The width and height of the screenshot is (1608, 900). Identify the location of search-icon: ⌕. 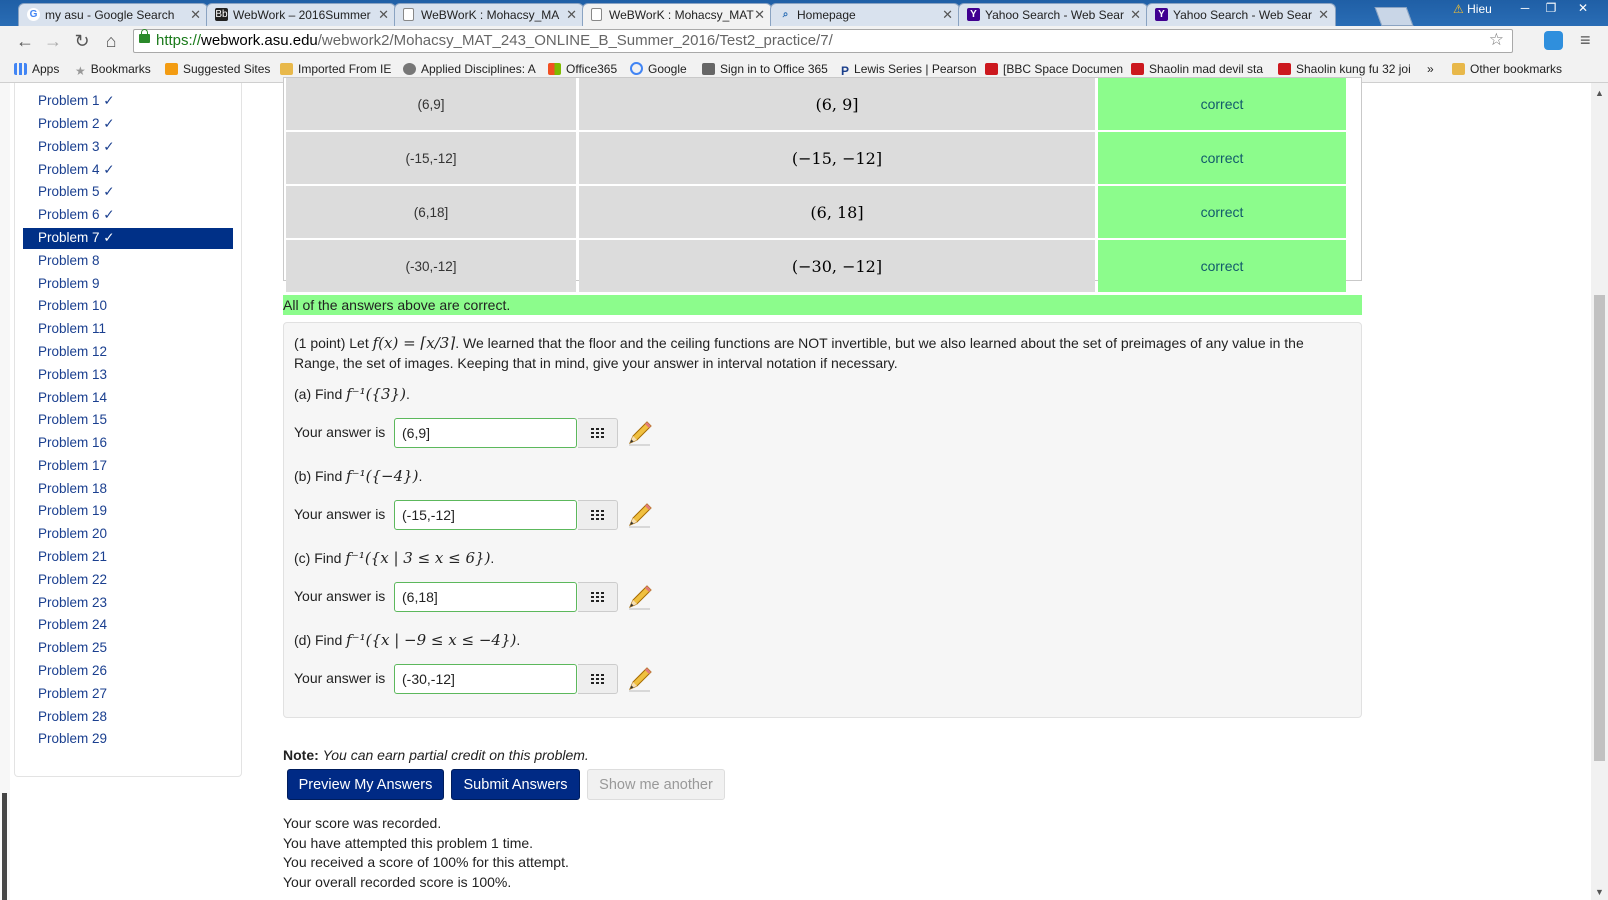
(785, 14).